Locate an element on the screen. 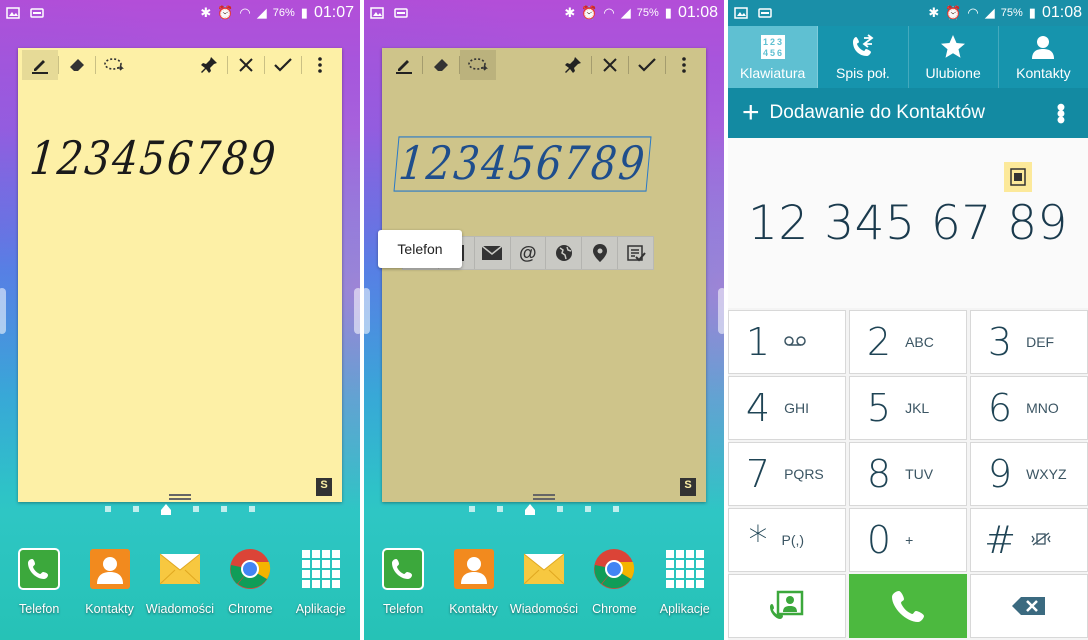 This screenshot has width=1088, height=640. key-digit: # is located at coordinates (1000, 540).